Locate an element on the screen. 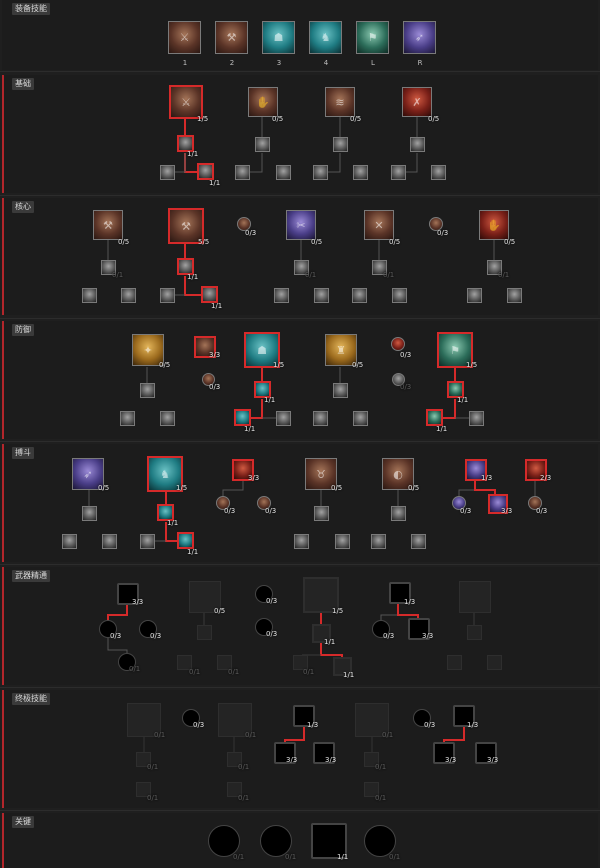 The width and height of the screenshot is (600, 868). equipped-skill-slot-1: ⚔ is located at coordinates (184, 37).